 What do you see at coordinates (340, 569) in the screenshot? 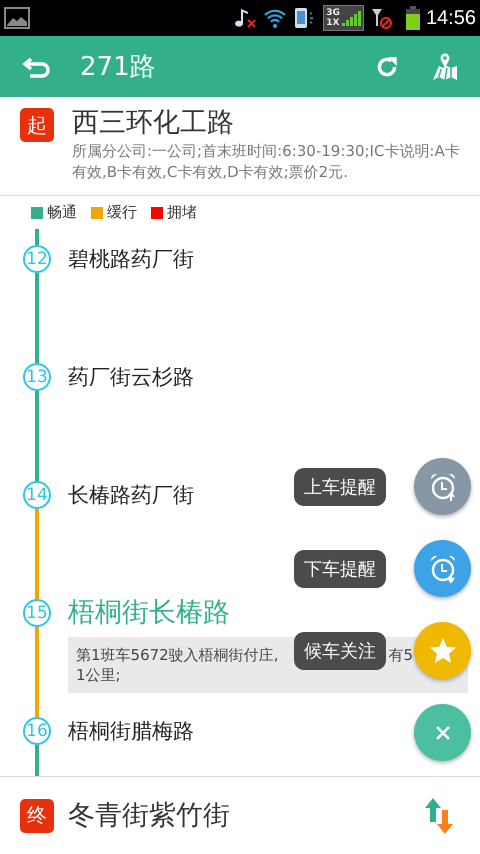
I see `fab-tooltip: 下车提醒` at bounding box center [340, 569].